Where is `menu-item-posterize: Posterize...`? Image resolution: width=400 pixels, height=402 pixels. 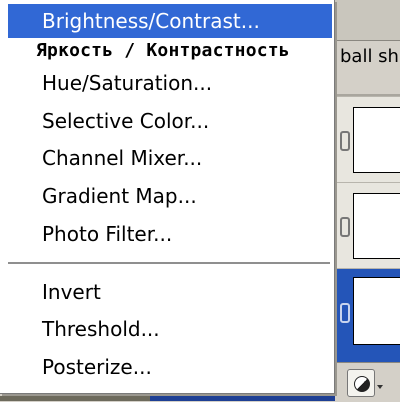
menu-item-posterize: Posterize... is located at coordinates (170, 367).